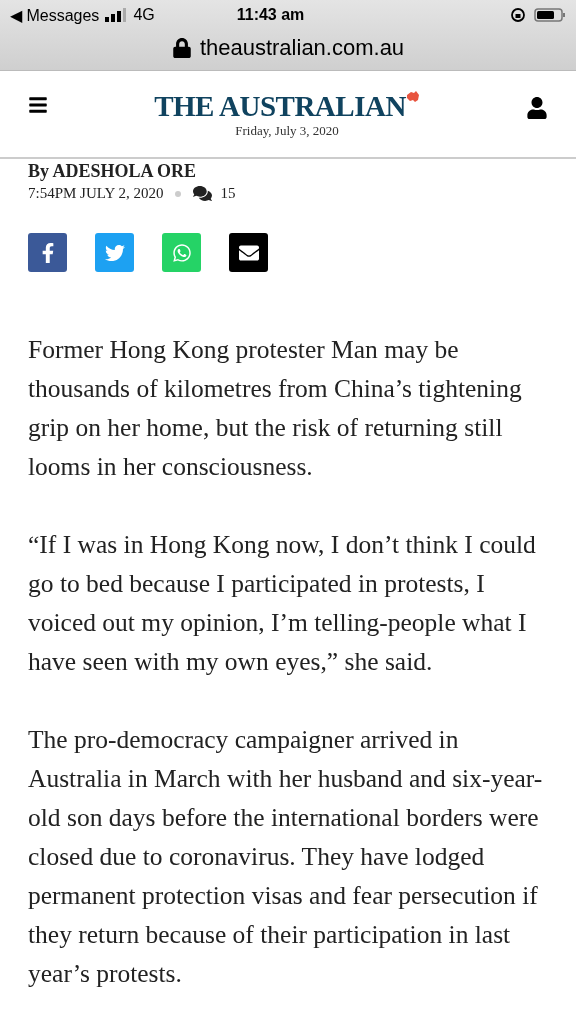  Describe the element at coordinates (287, 131) in the screenshot. I see `masthead-date: Friday, July 3, 2020` at that location.